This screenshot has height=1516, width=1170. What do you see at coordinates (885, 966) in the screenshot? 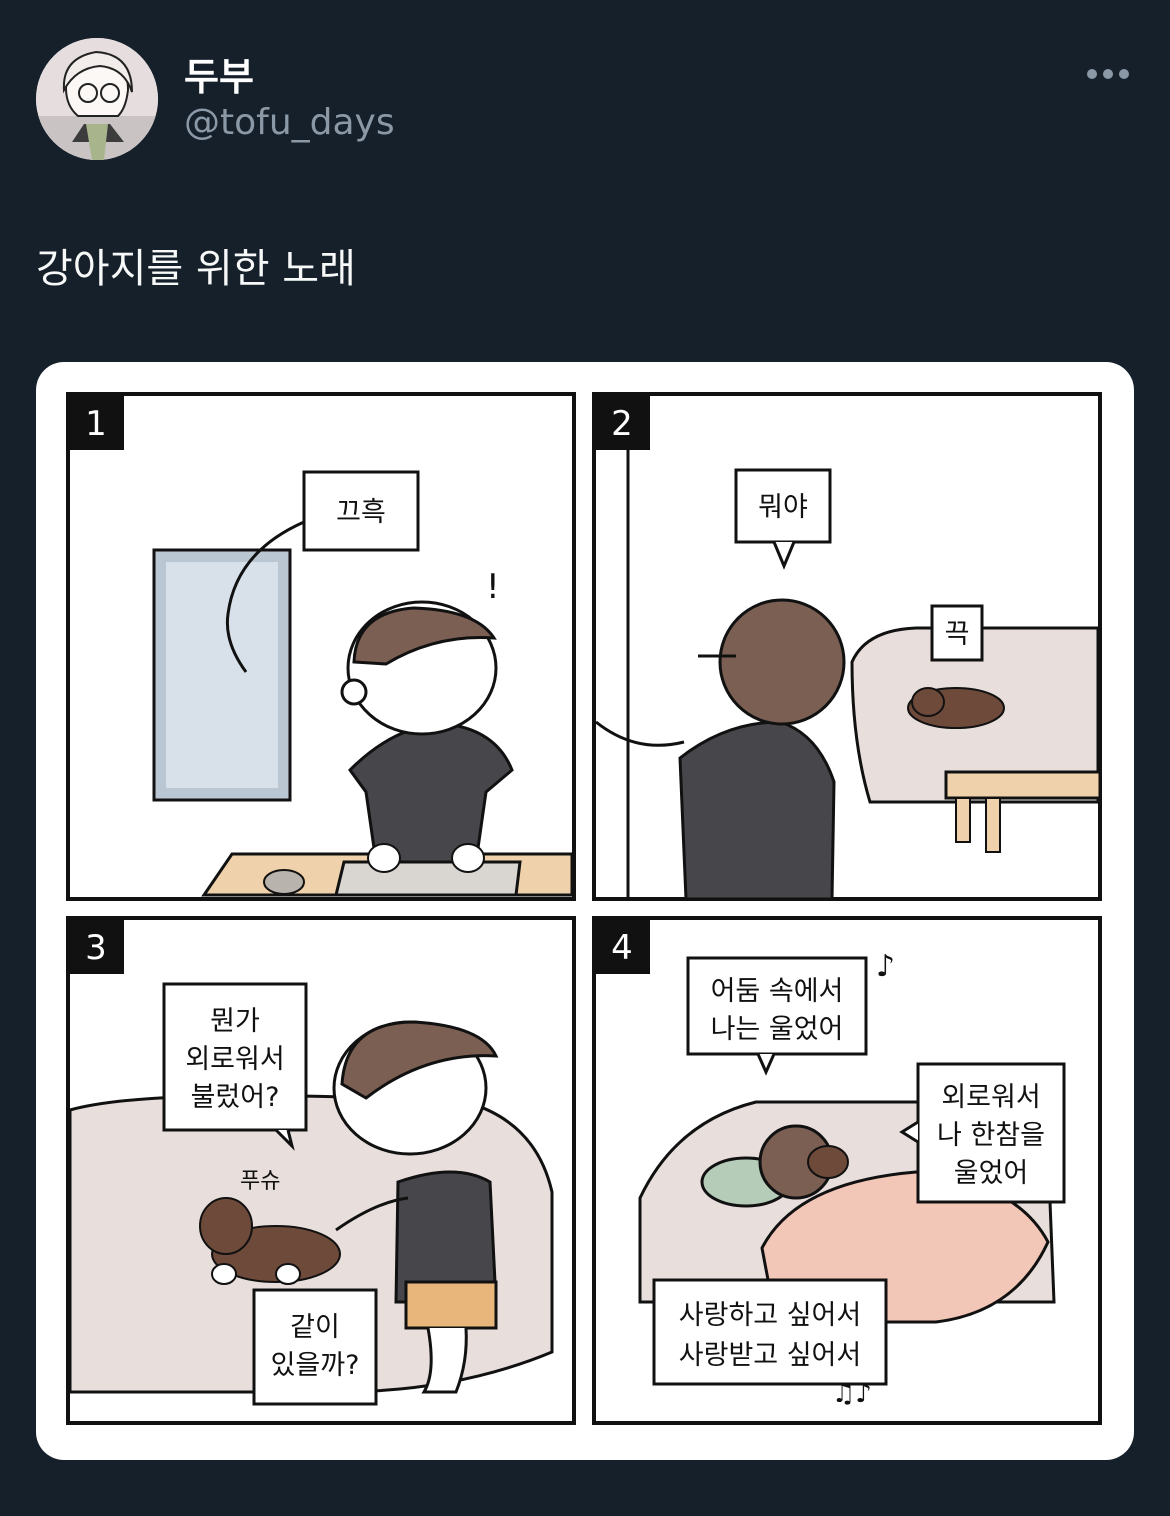
I see `music-note-icon: ♪` at bounding box center [885, 966].